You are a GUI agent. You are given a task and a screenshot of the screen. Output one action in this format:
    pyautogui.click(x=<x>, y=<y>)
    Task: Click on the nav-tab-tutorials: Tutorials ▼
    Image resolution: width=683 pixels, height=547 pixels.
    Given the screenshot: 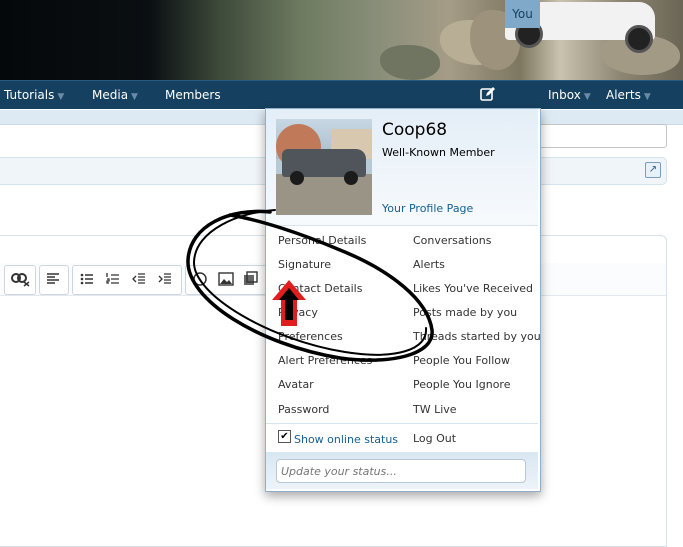 What is the action you would take?
    pyautogui.click(x=34, y=95)
    